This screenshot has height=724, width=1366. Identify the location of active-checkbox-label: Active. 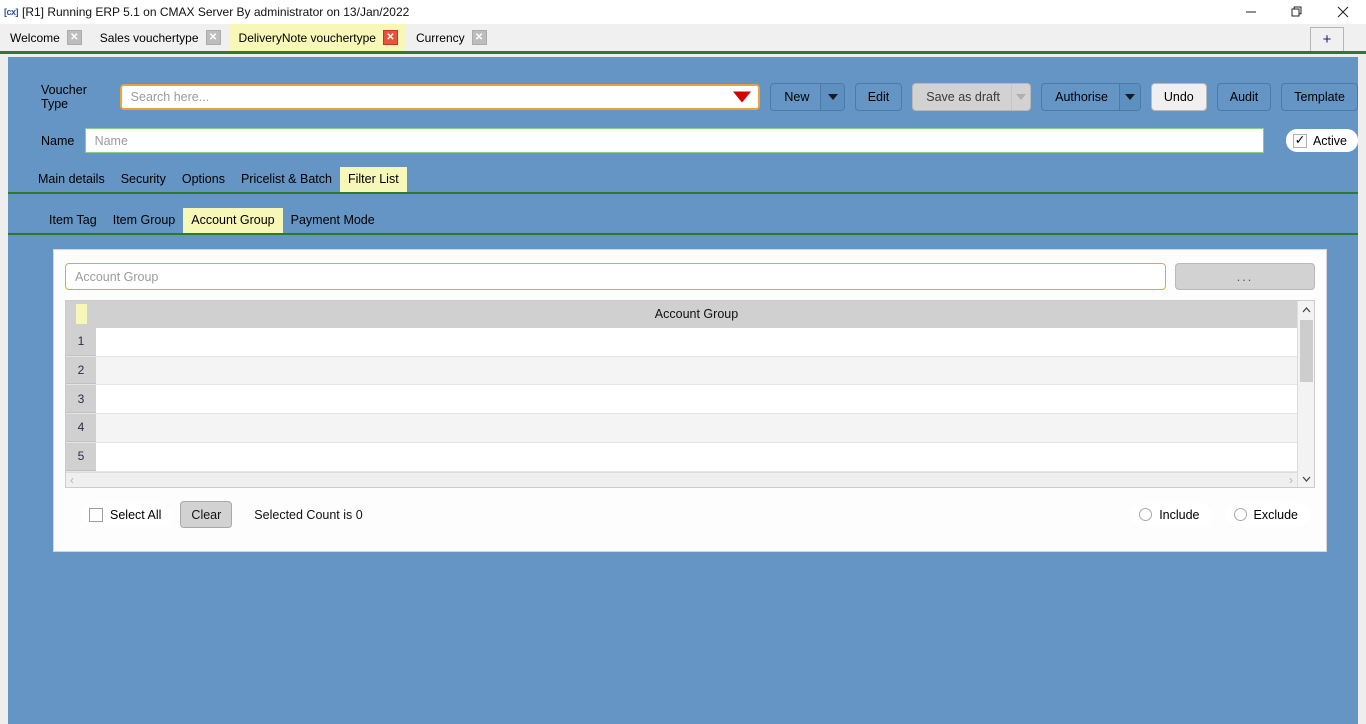
(1329, 140).